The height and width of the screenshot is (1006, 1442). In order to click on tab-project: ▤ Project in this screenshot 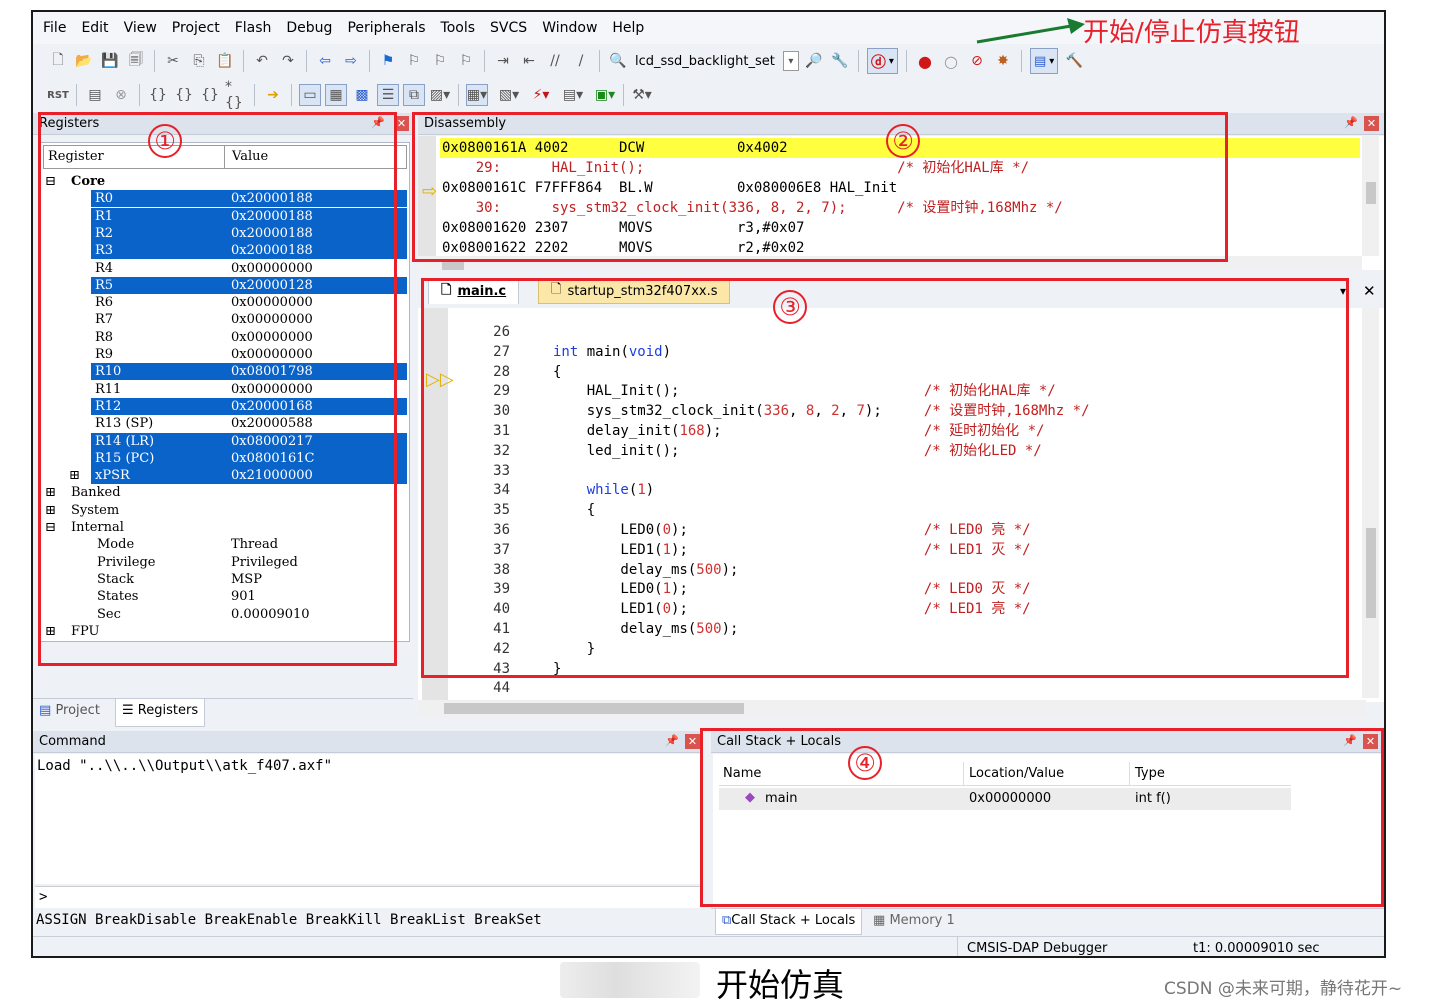, I will do `click(69, 710)`.